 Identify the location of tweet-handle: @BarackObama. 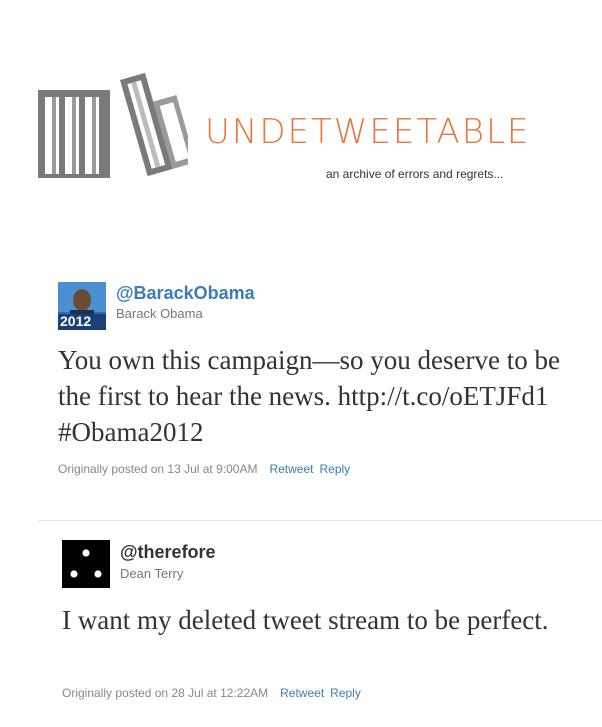
(185, 293).